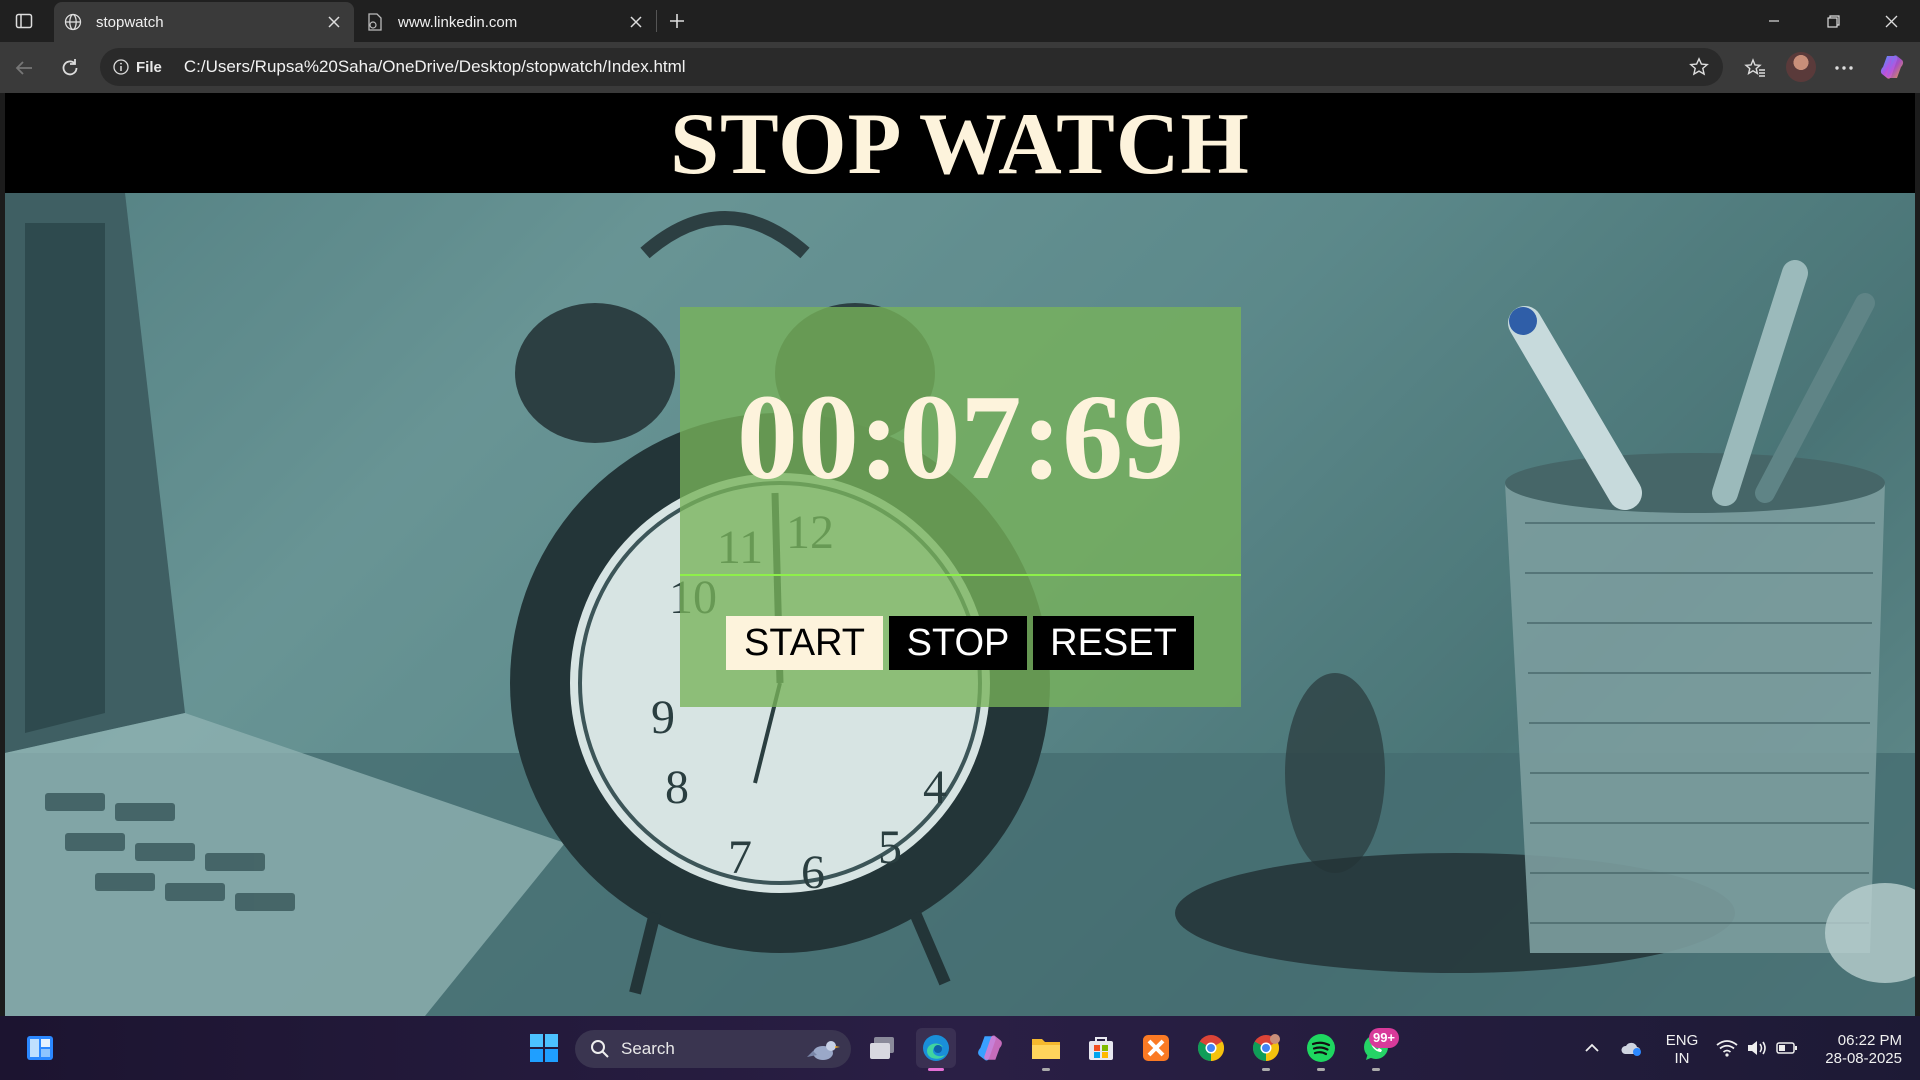 This screenshot has width=1920, height=1080. What do you see at coordinates (958, 643) in the screenshot?
I see `stop-button: STOP` at bounding box center [958, 643].